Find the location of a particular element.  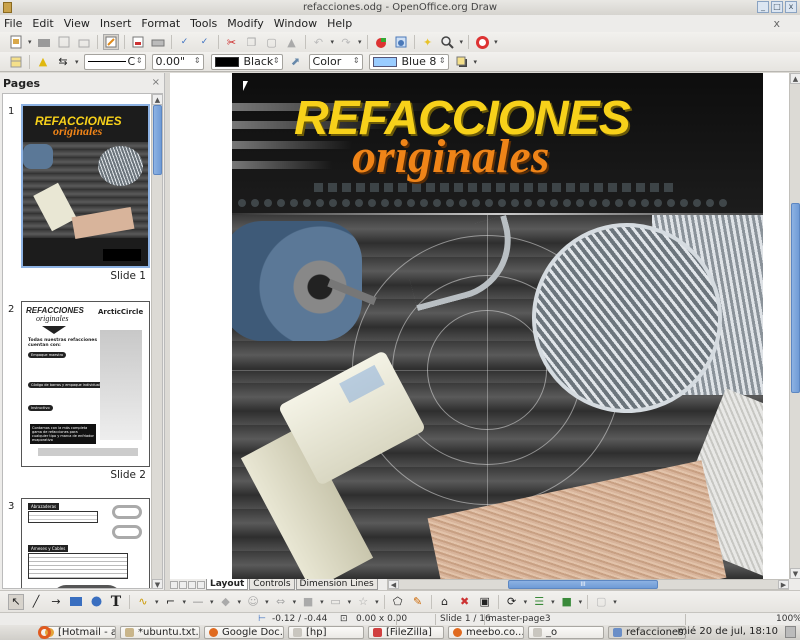

select-icon: ↖ is located at coordinates (16, 601).